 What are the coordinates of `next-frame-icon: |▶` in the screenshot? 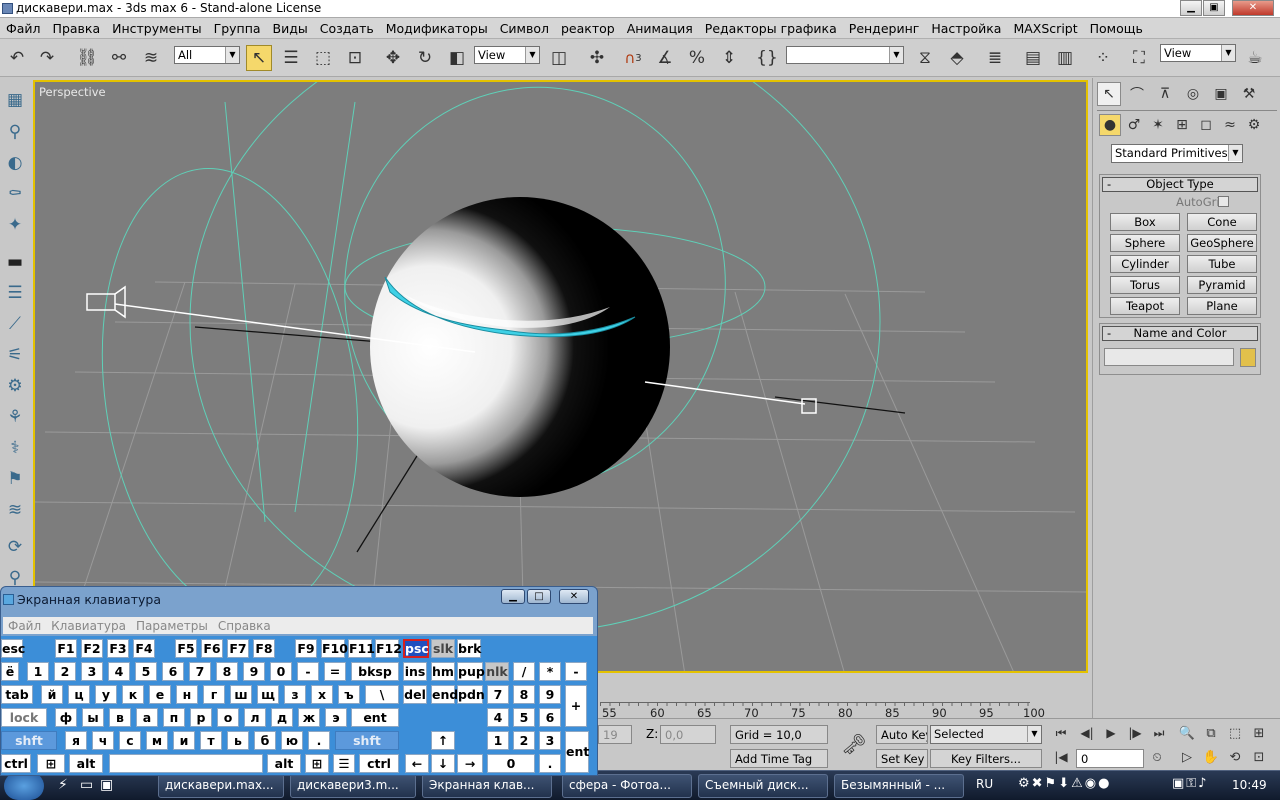 It's located at (1135, 733).